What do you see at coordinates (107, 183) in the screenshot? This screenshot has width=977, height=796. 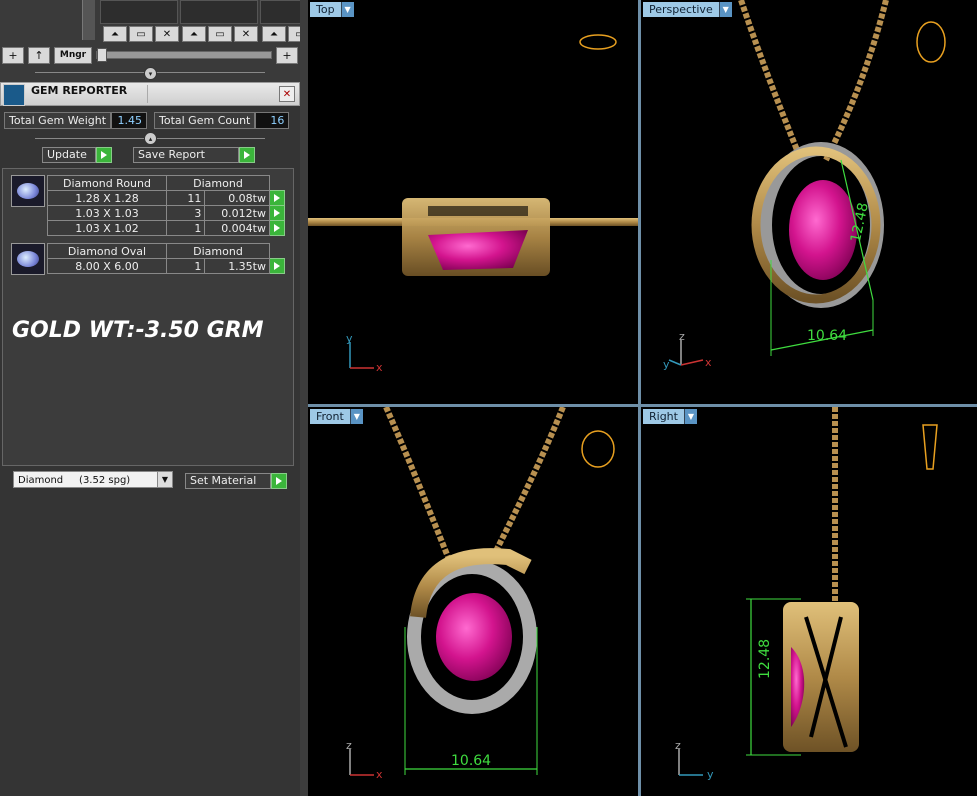 I see `gem-shape: Diamond Round` at bounding box center [107, 183].